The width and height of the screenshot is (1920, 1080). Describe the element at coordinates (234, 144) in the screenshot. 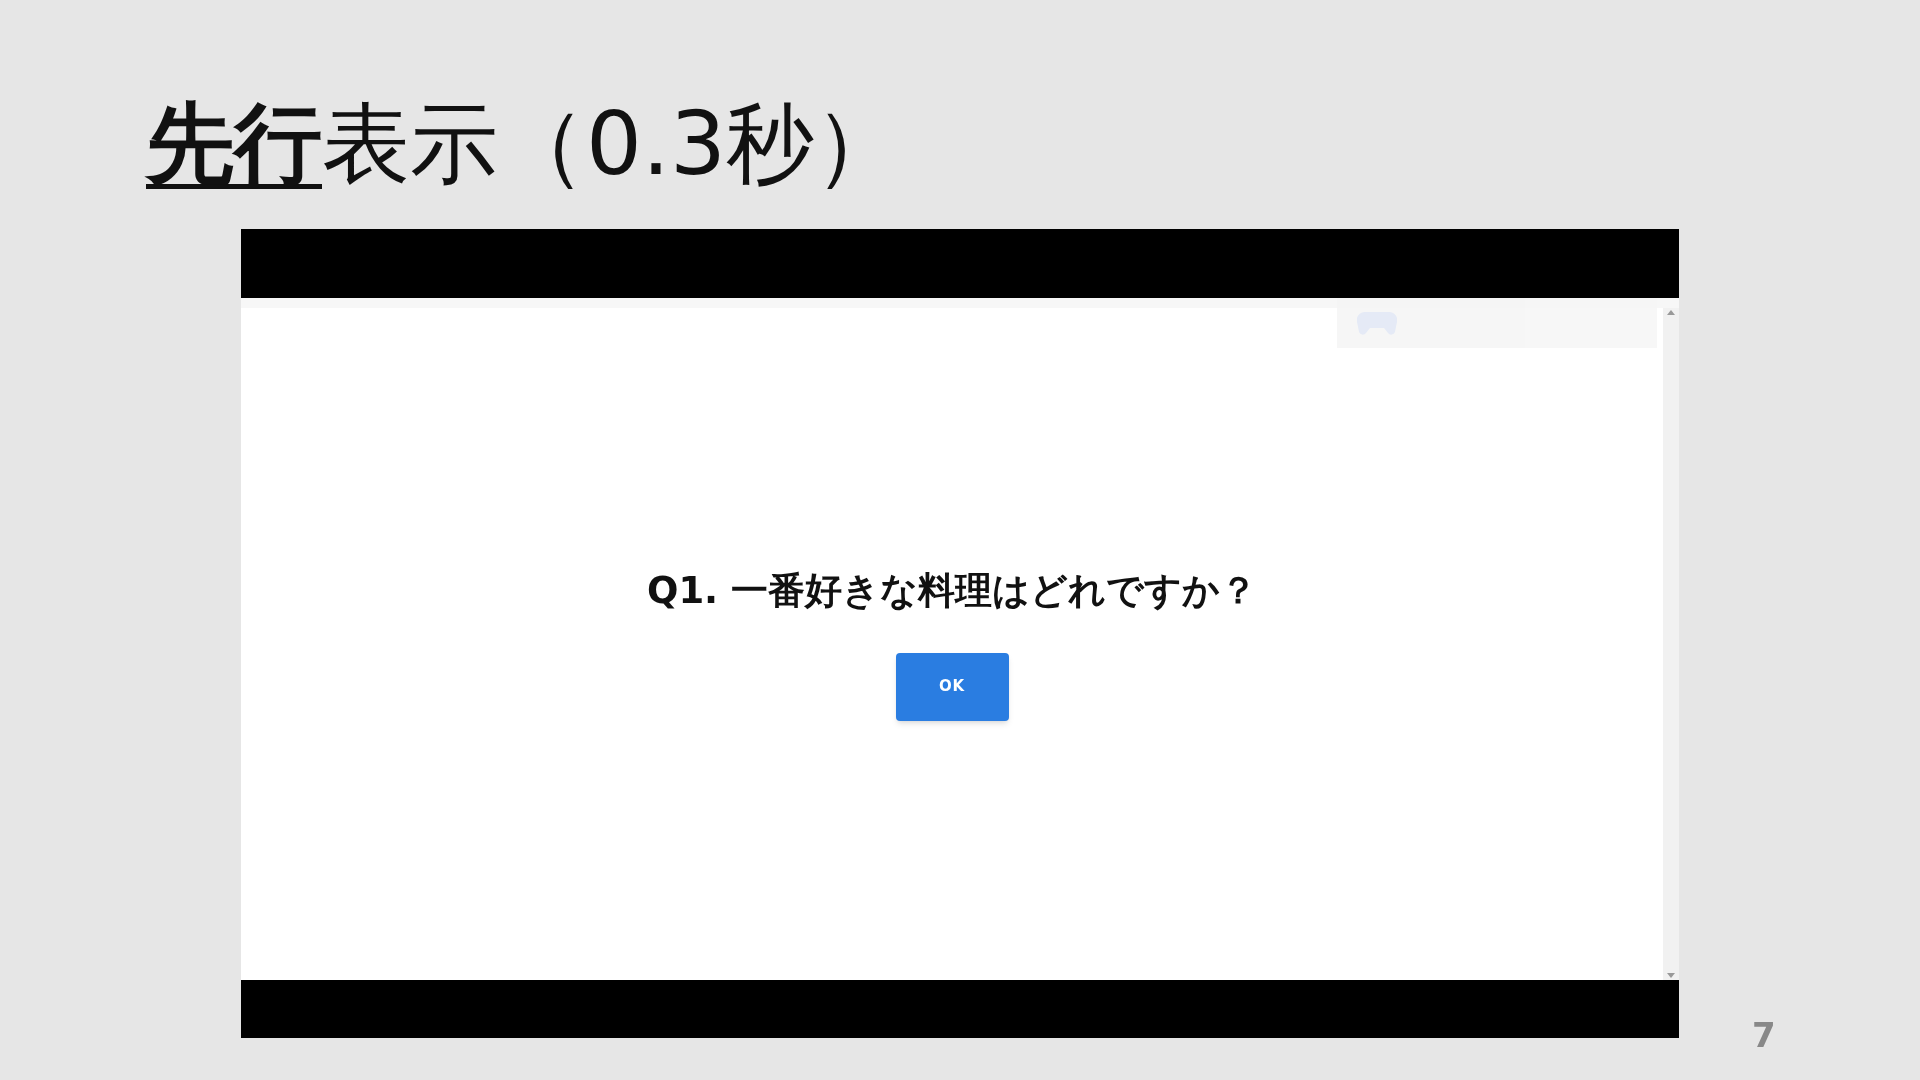

I see `slide-title-emphasis: 先行` at that location.